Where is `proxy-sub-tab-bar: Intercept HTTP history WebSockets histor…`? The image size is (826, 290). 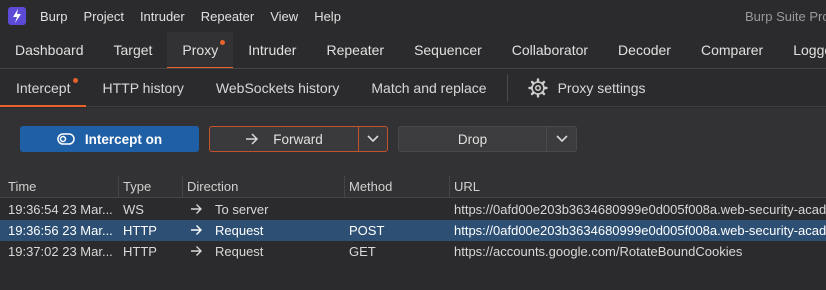 proxy-sub-tab-bar: Intercept HTTP history WebSockets histor… is located at coordinates (413, 88).